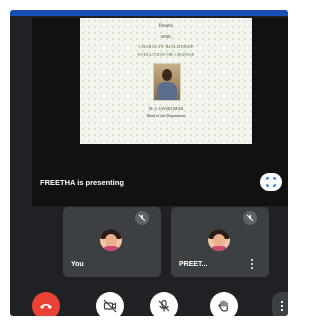 Image resolution: width=320 pixels, height=320 pixels. What do you see at coordinates (77, 264) in the screenshot?
I see `participant-name: You` at bounding box center [77, 264].